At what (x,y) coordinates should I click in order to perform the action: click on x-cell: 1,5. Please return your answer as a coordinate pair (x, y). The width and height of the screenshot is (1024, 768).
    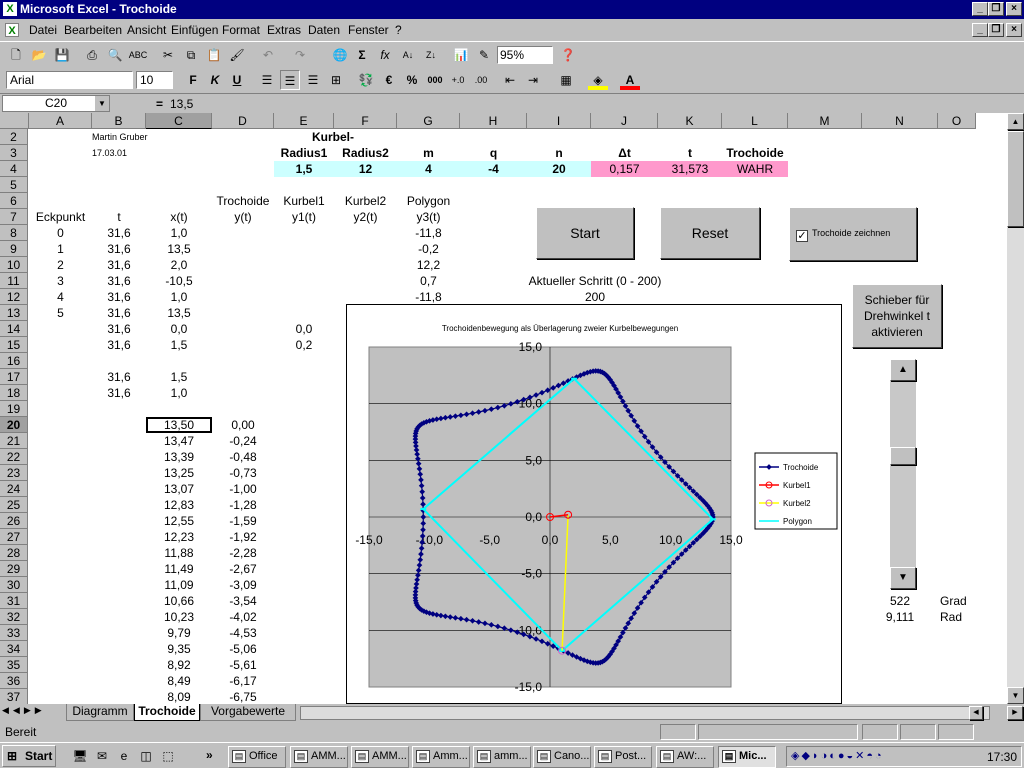
    Looking at the image, I should click on (179, 345).